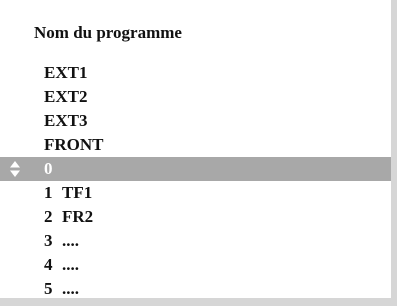 The width and height of the screenshot is (397, 306). Describe the element at coordinates (48, 168) in the screenshot. I see `program-number: 0` at that location.